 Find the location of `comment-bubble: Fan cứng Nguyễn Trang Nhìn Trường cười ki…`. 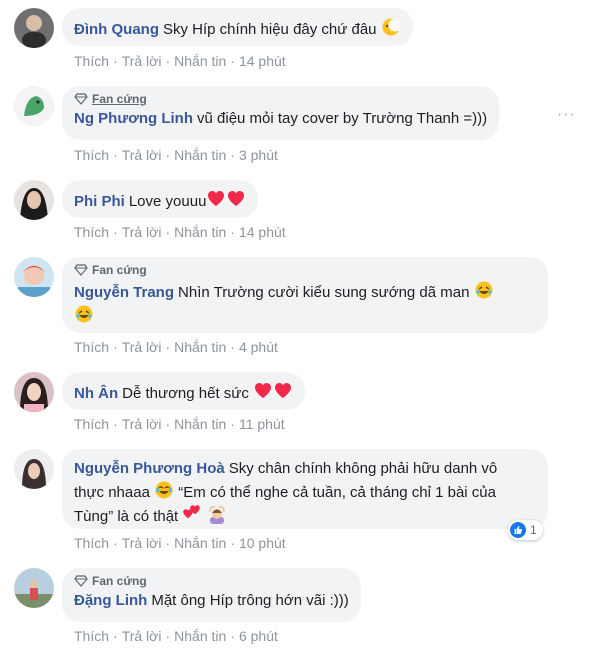

comment-bubble: Fan cứng Nguyễn Trang Nhìn Trường cười ki… is located at coordinates (305, 295).